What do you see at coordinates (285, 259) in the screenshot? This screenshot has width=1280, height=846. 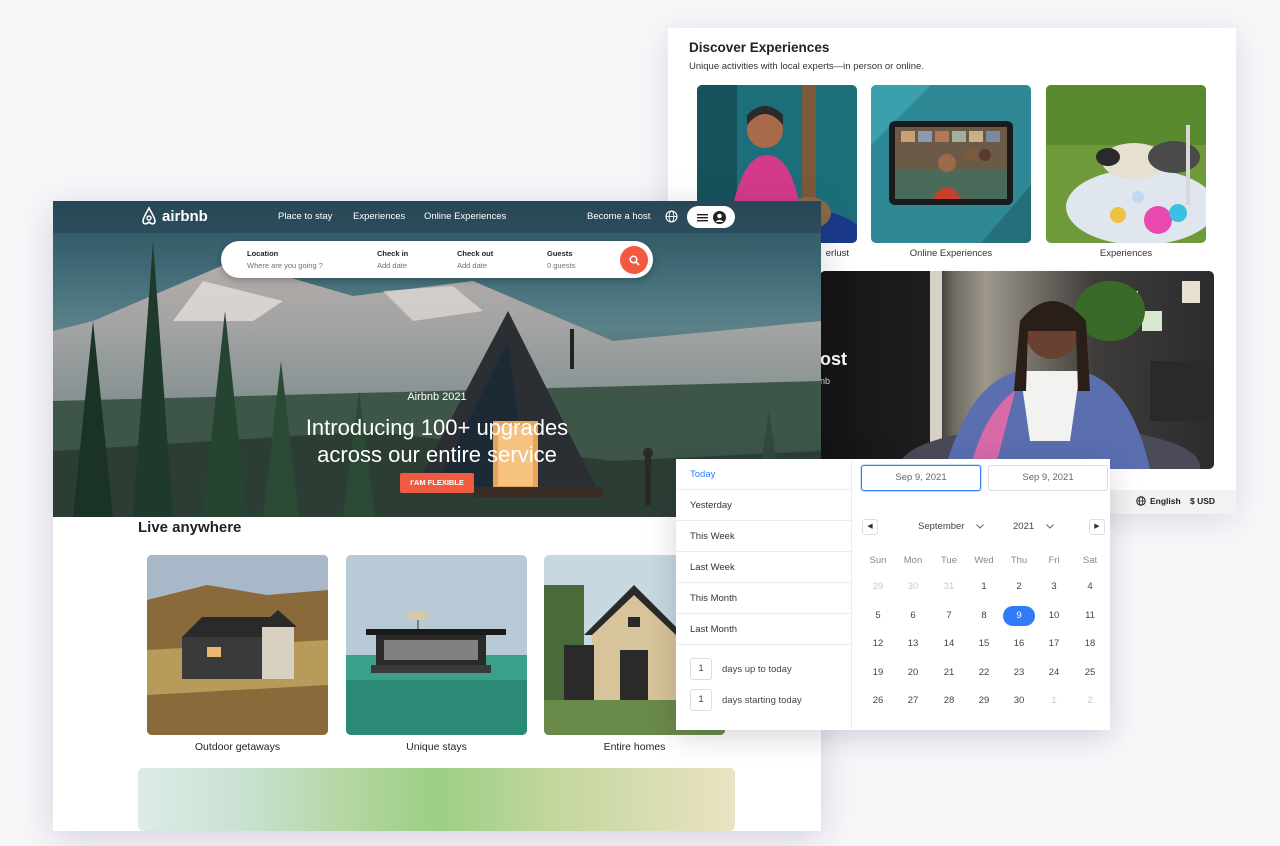 I see `location-field: Location Where are you going ?` at bounding box center [285, 259].